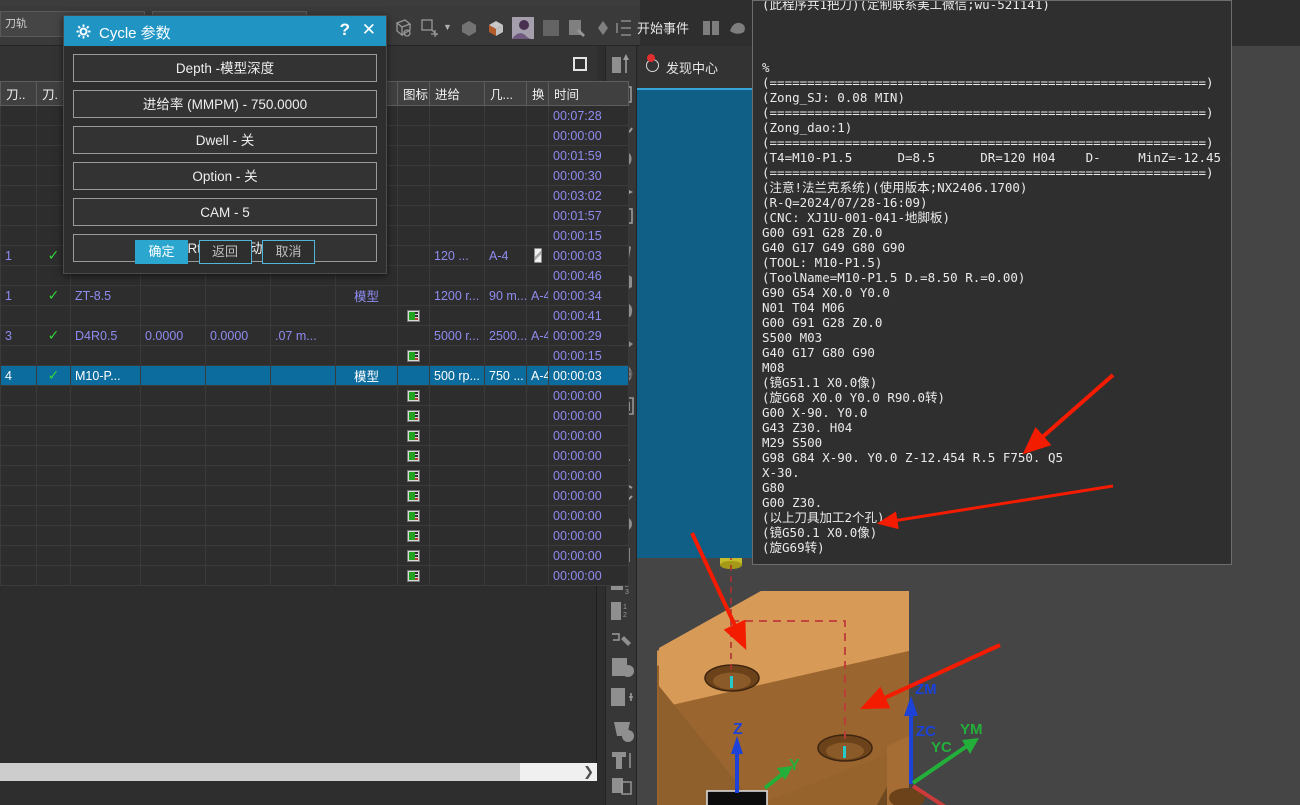  I want to click on svg-text: YC, so click(941, 747).